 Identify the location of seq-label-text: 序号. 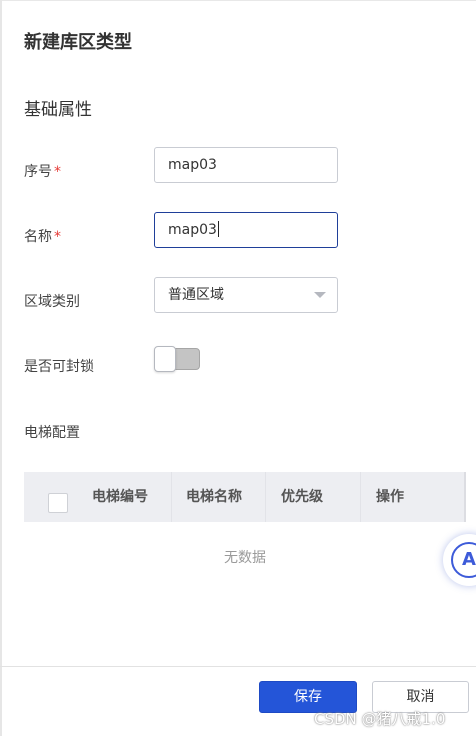
(38, 172).